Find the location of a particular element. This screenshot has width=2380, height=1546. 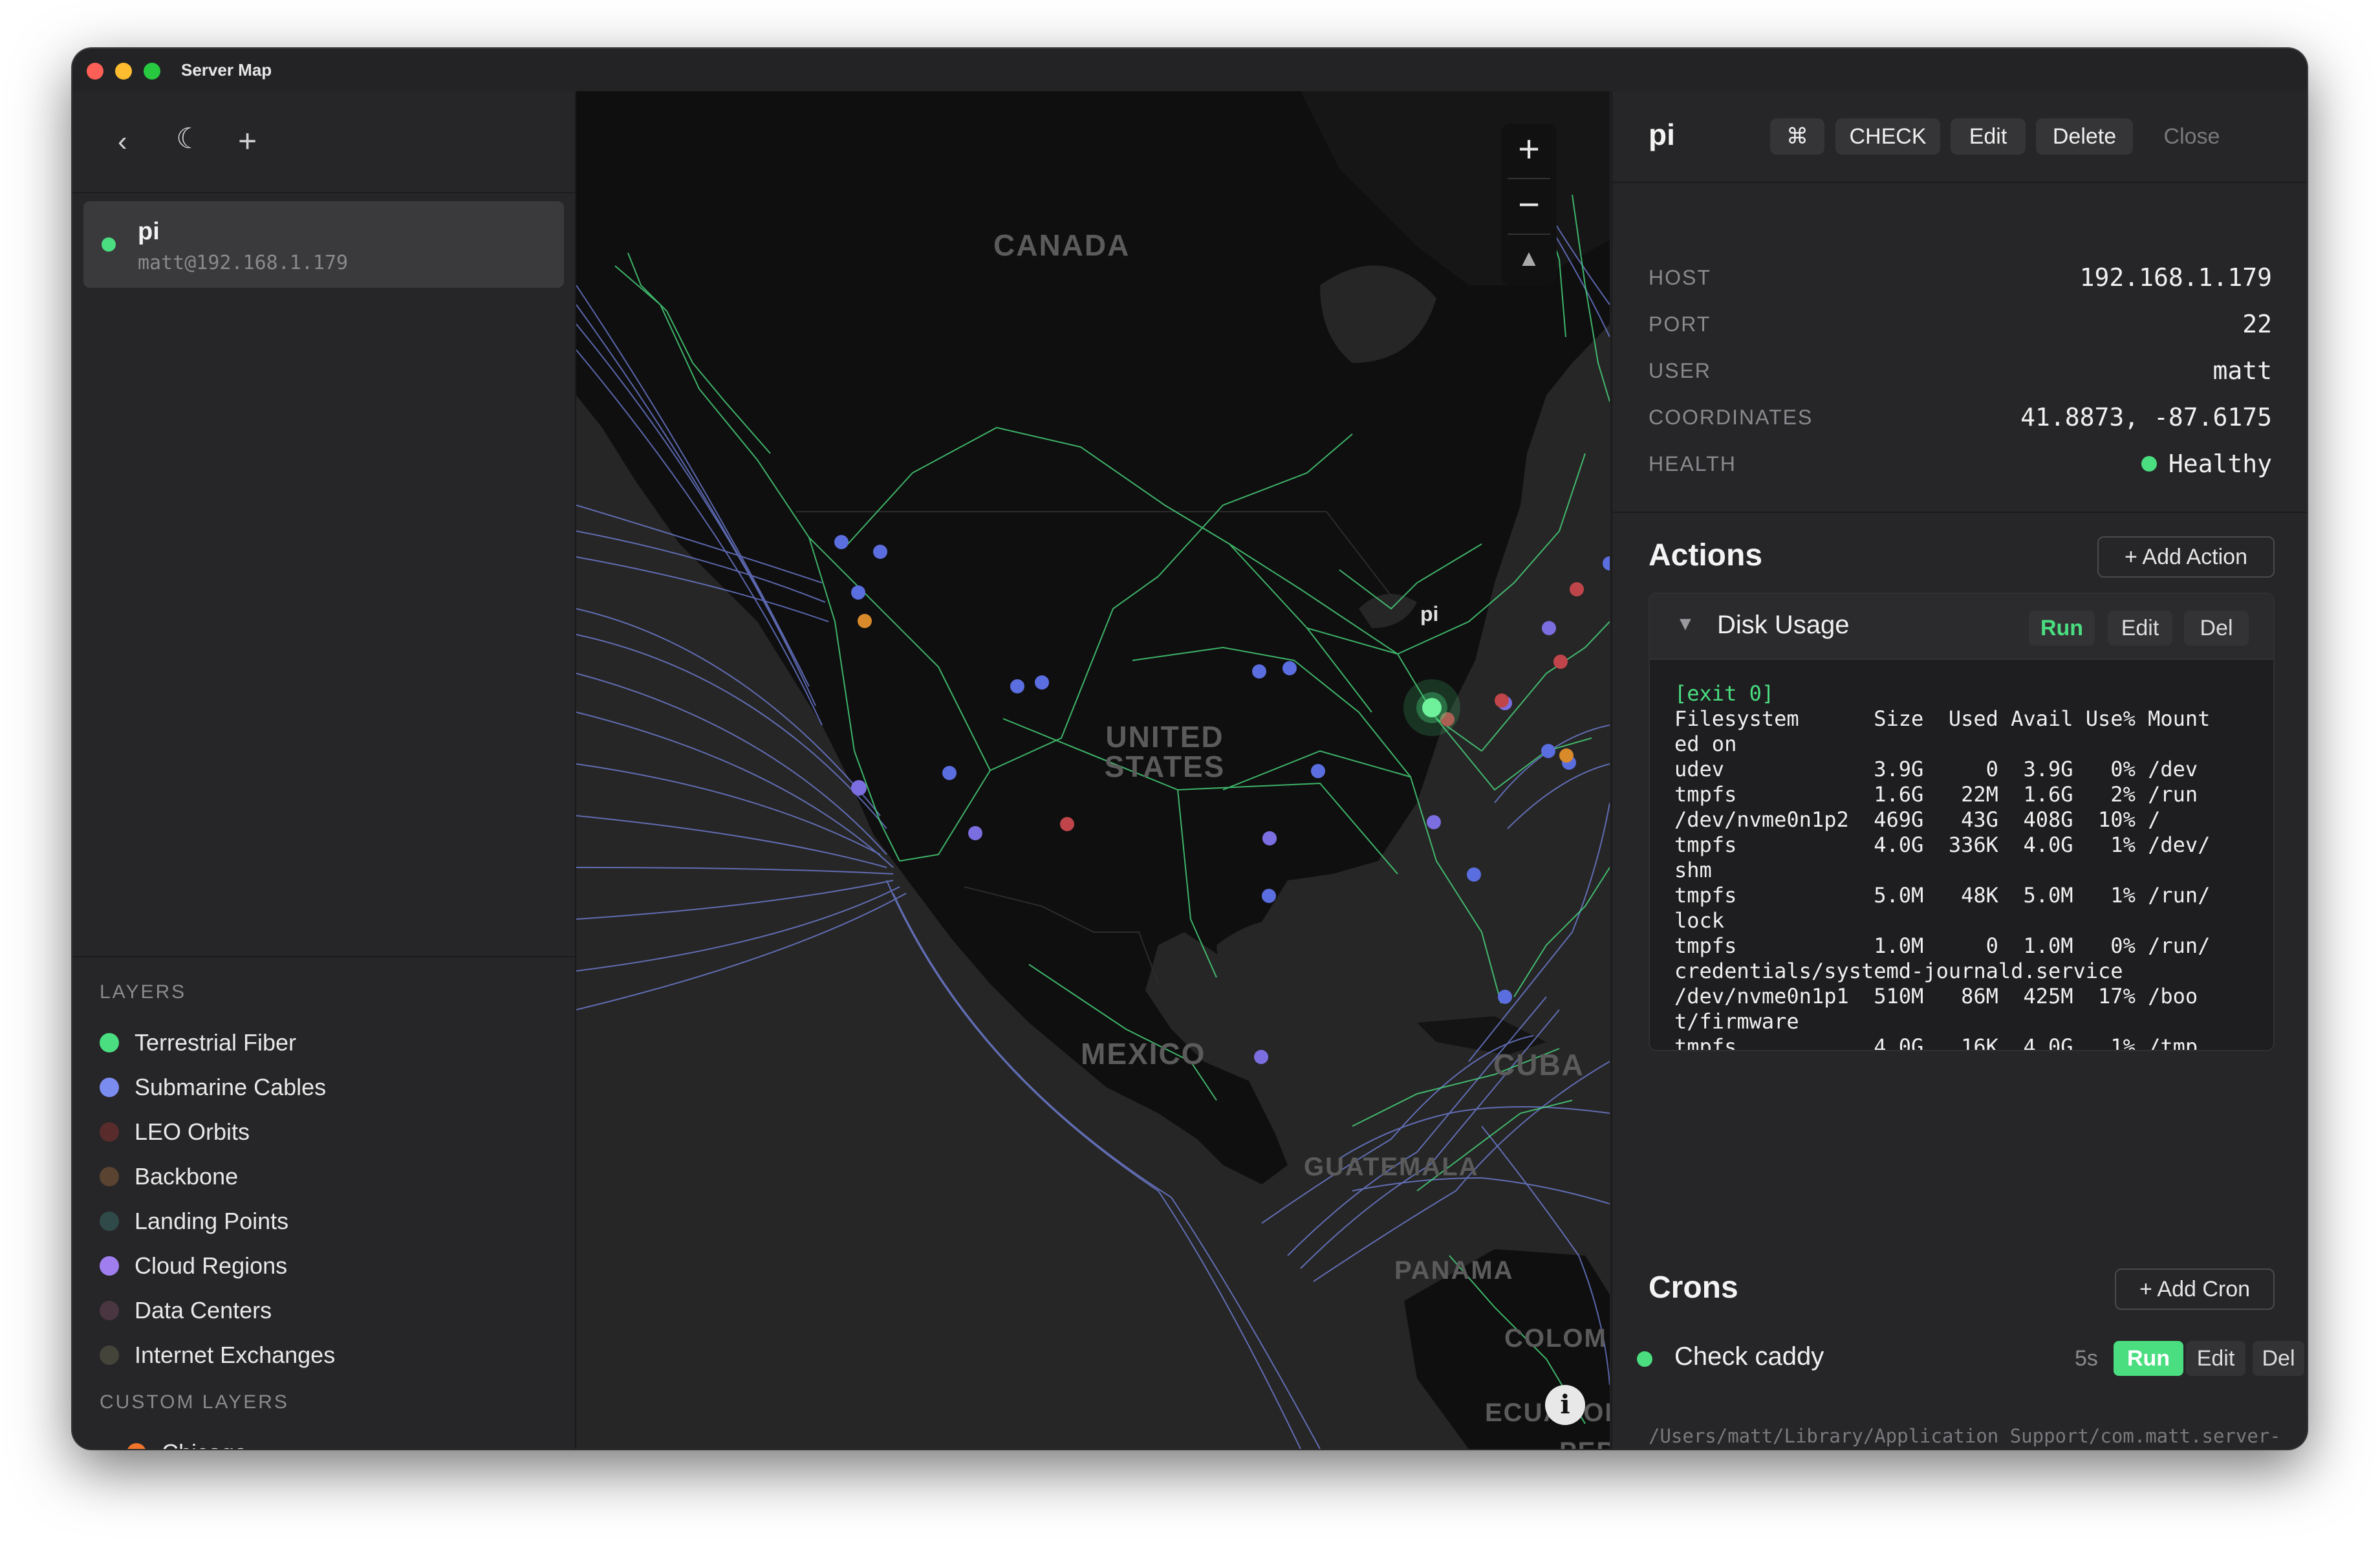

detail-title: pi is located at coordinates (1662, 134).